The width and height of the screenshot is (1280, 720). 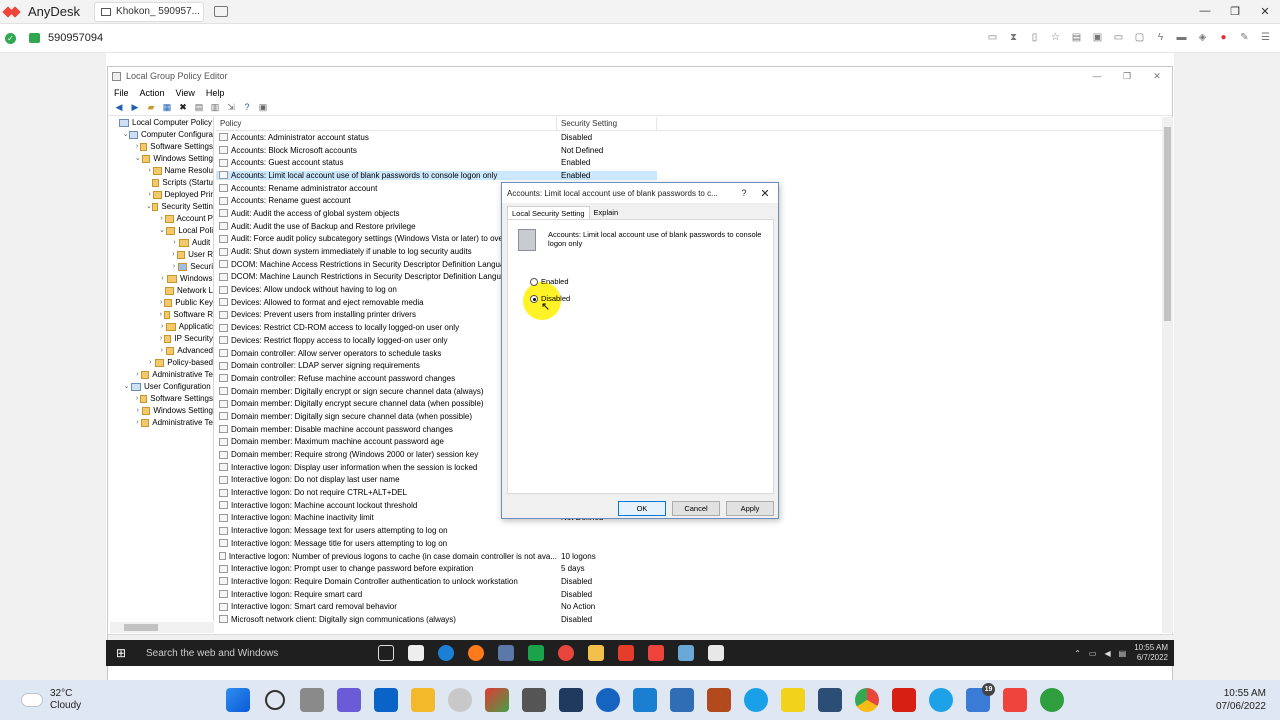 What do you see at coordinates (167, 107) in the screenshot?
I see `show-hide-tree-icon: ▦` at bounding box center [167, 107].